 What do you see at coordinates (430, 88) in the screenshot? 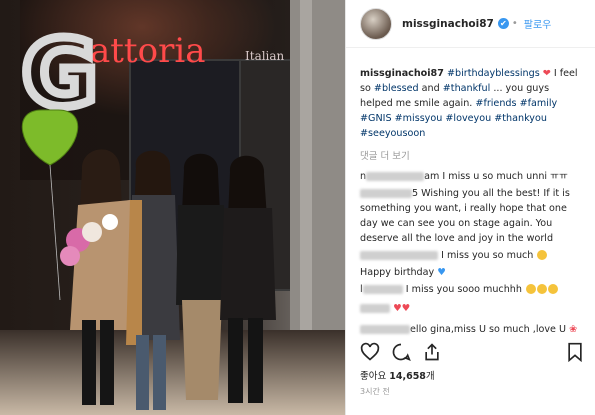
I see `caption-text: and` at bounding box center [430, 88].